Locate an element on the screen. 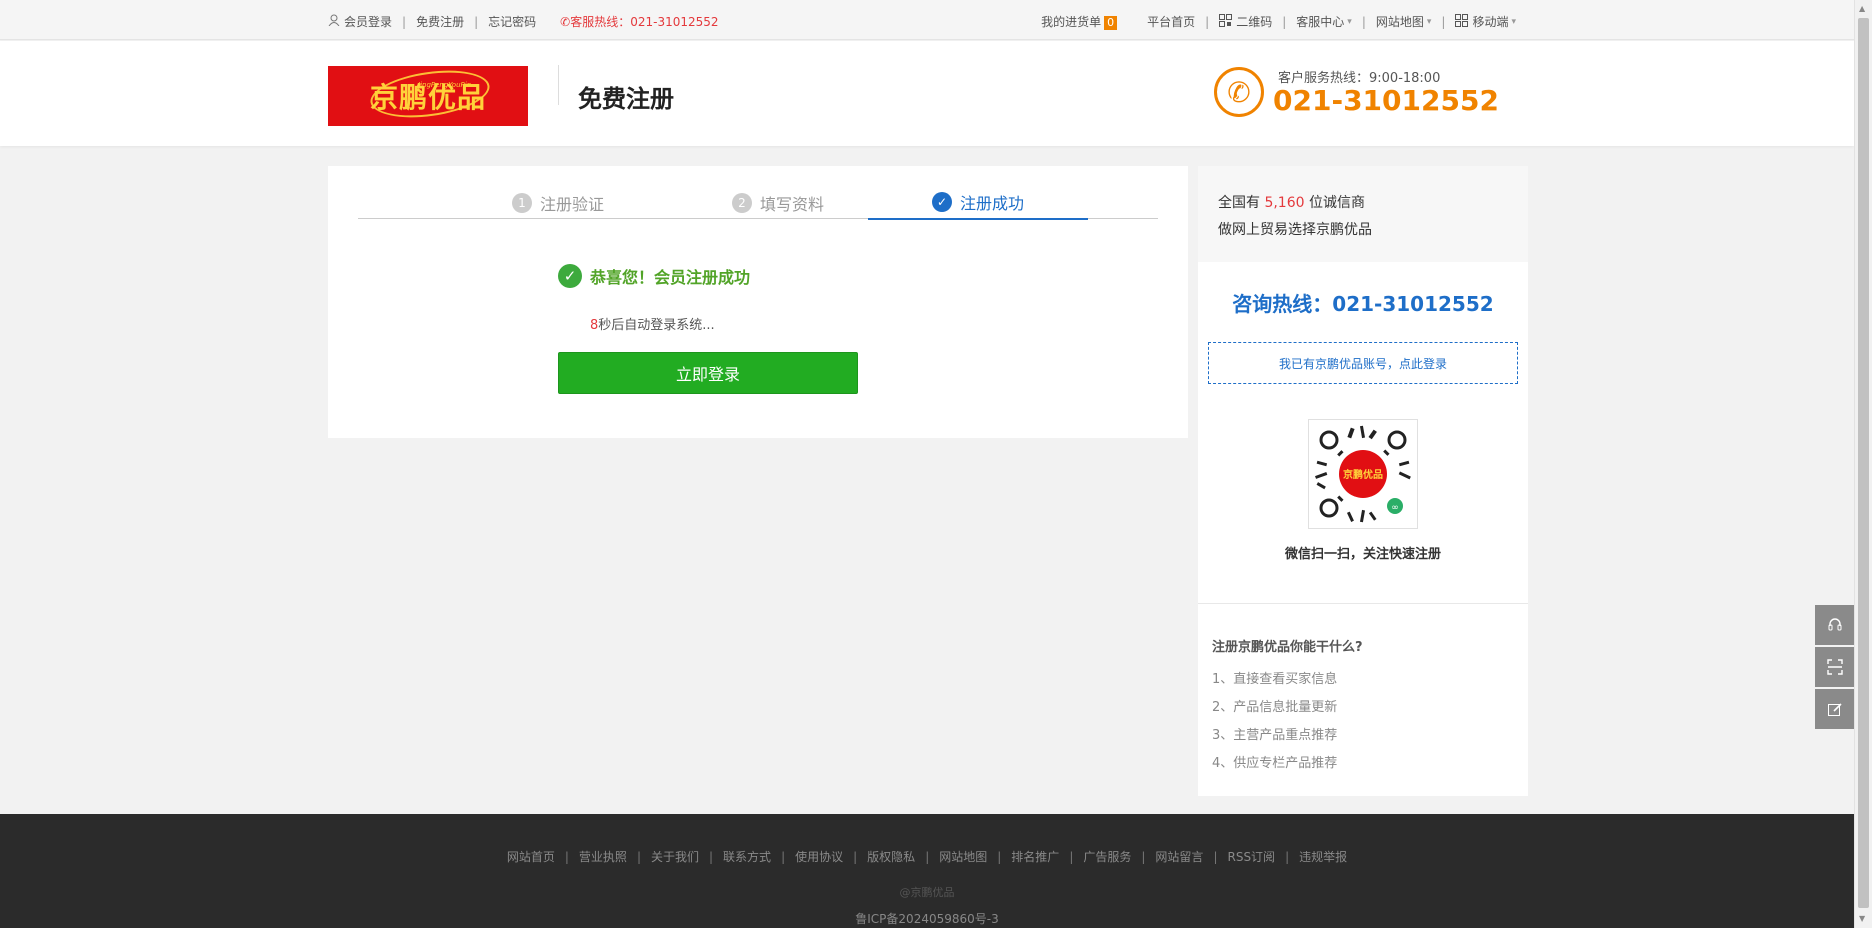 The image size is (1872, 928). footer-link: 使用协议 is located at coordinates (819, 857).